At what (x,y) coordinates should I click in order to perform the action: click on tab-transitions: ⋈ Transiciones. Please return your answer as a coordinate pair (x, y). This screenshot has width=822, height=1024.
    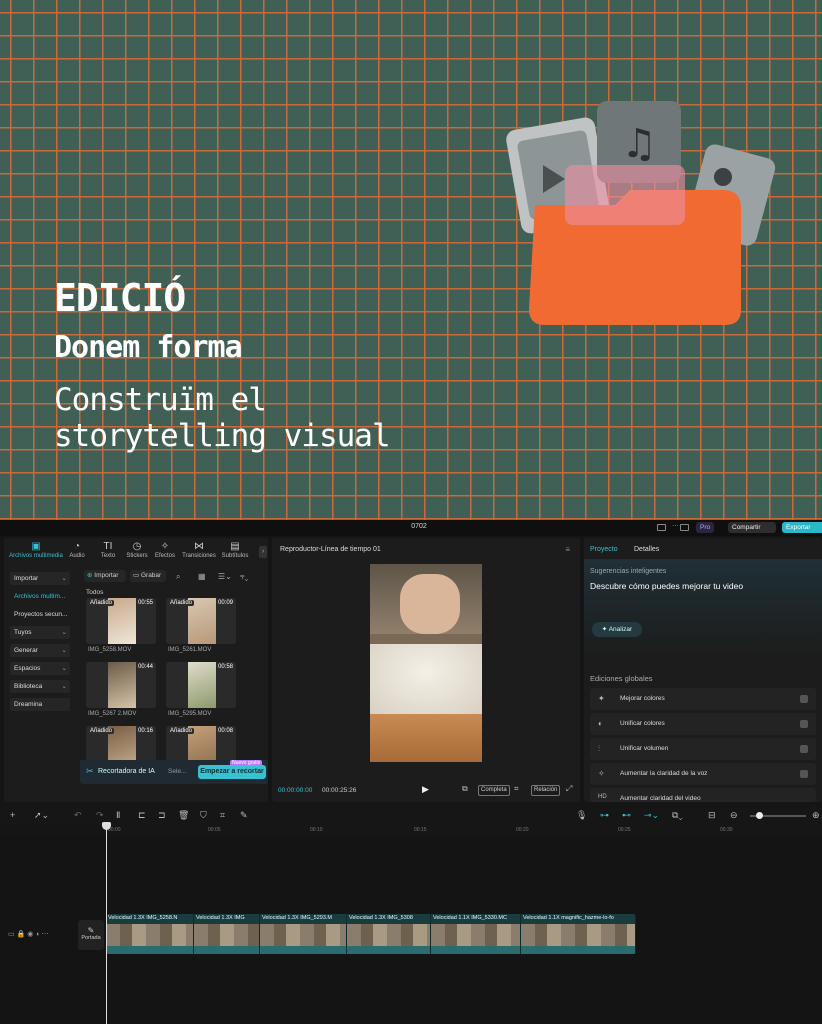
    Looking at the image, I should click on (199, 550).